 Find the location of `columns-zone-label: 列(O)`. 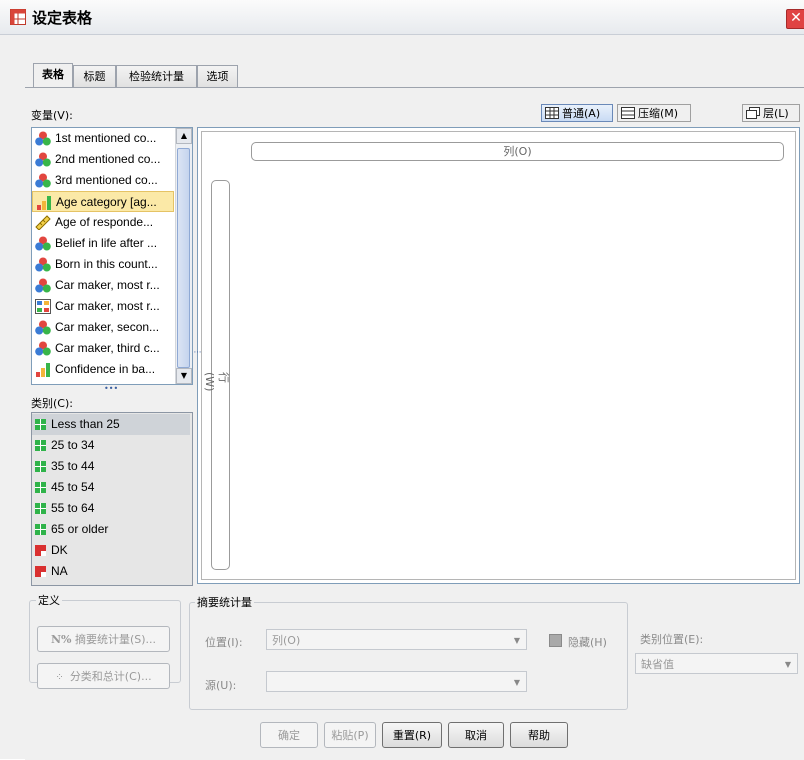

columns-zone-label: 列(O) is located at coordinates (517, 151).